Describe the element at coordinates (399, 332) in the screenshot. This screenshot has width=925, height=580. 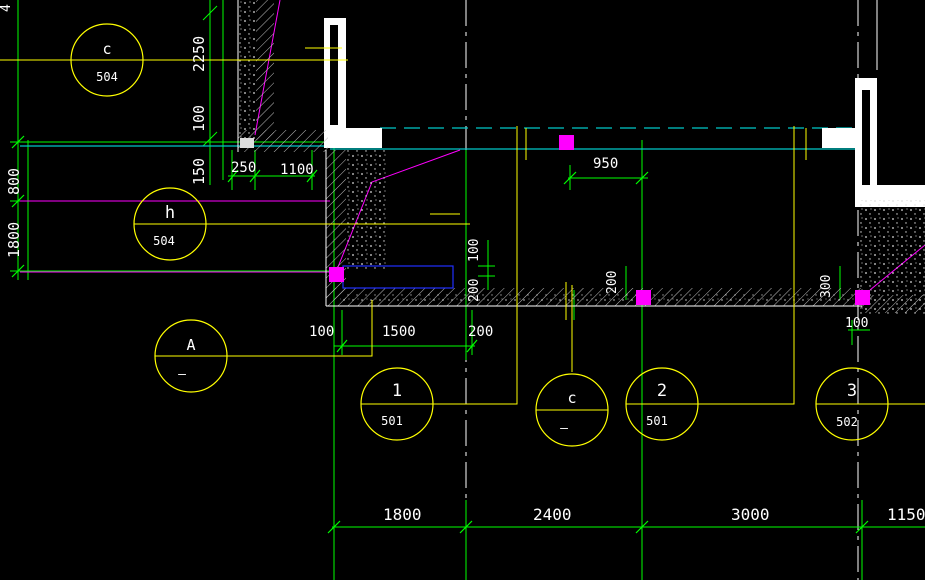
I see `dim-1500: 1500` at that location.